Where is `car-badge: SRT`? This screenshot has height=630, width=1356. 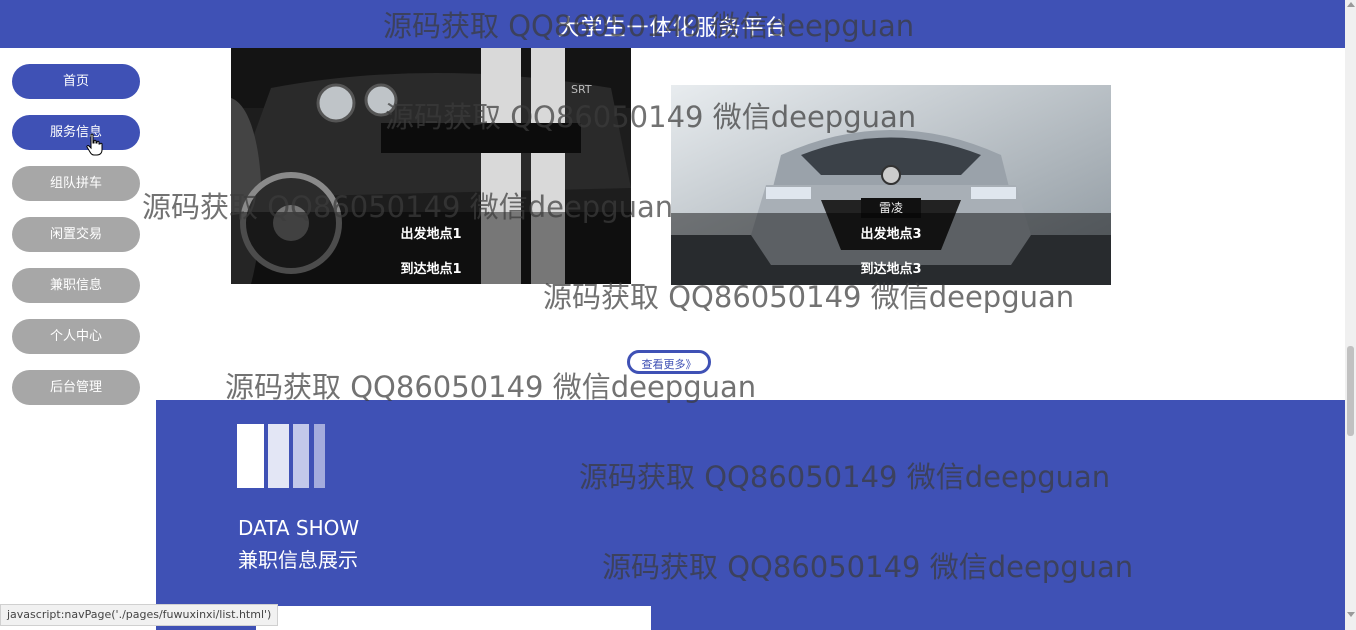 car-badge: SRT is located at coordinates (581, 89).